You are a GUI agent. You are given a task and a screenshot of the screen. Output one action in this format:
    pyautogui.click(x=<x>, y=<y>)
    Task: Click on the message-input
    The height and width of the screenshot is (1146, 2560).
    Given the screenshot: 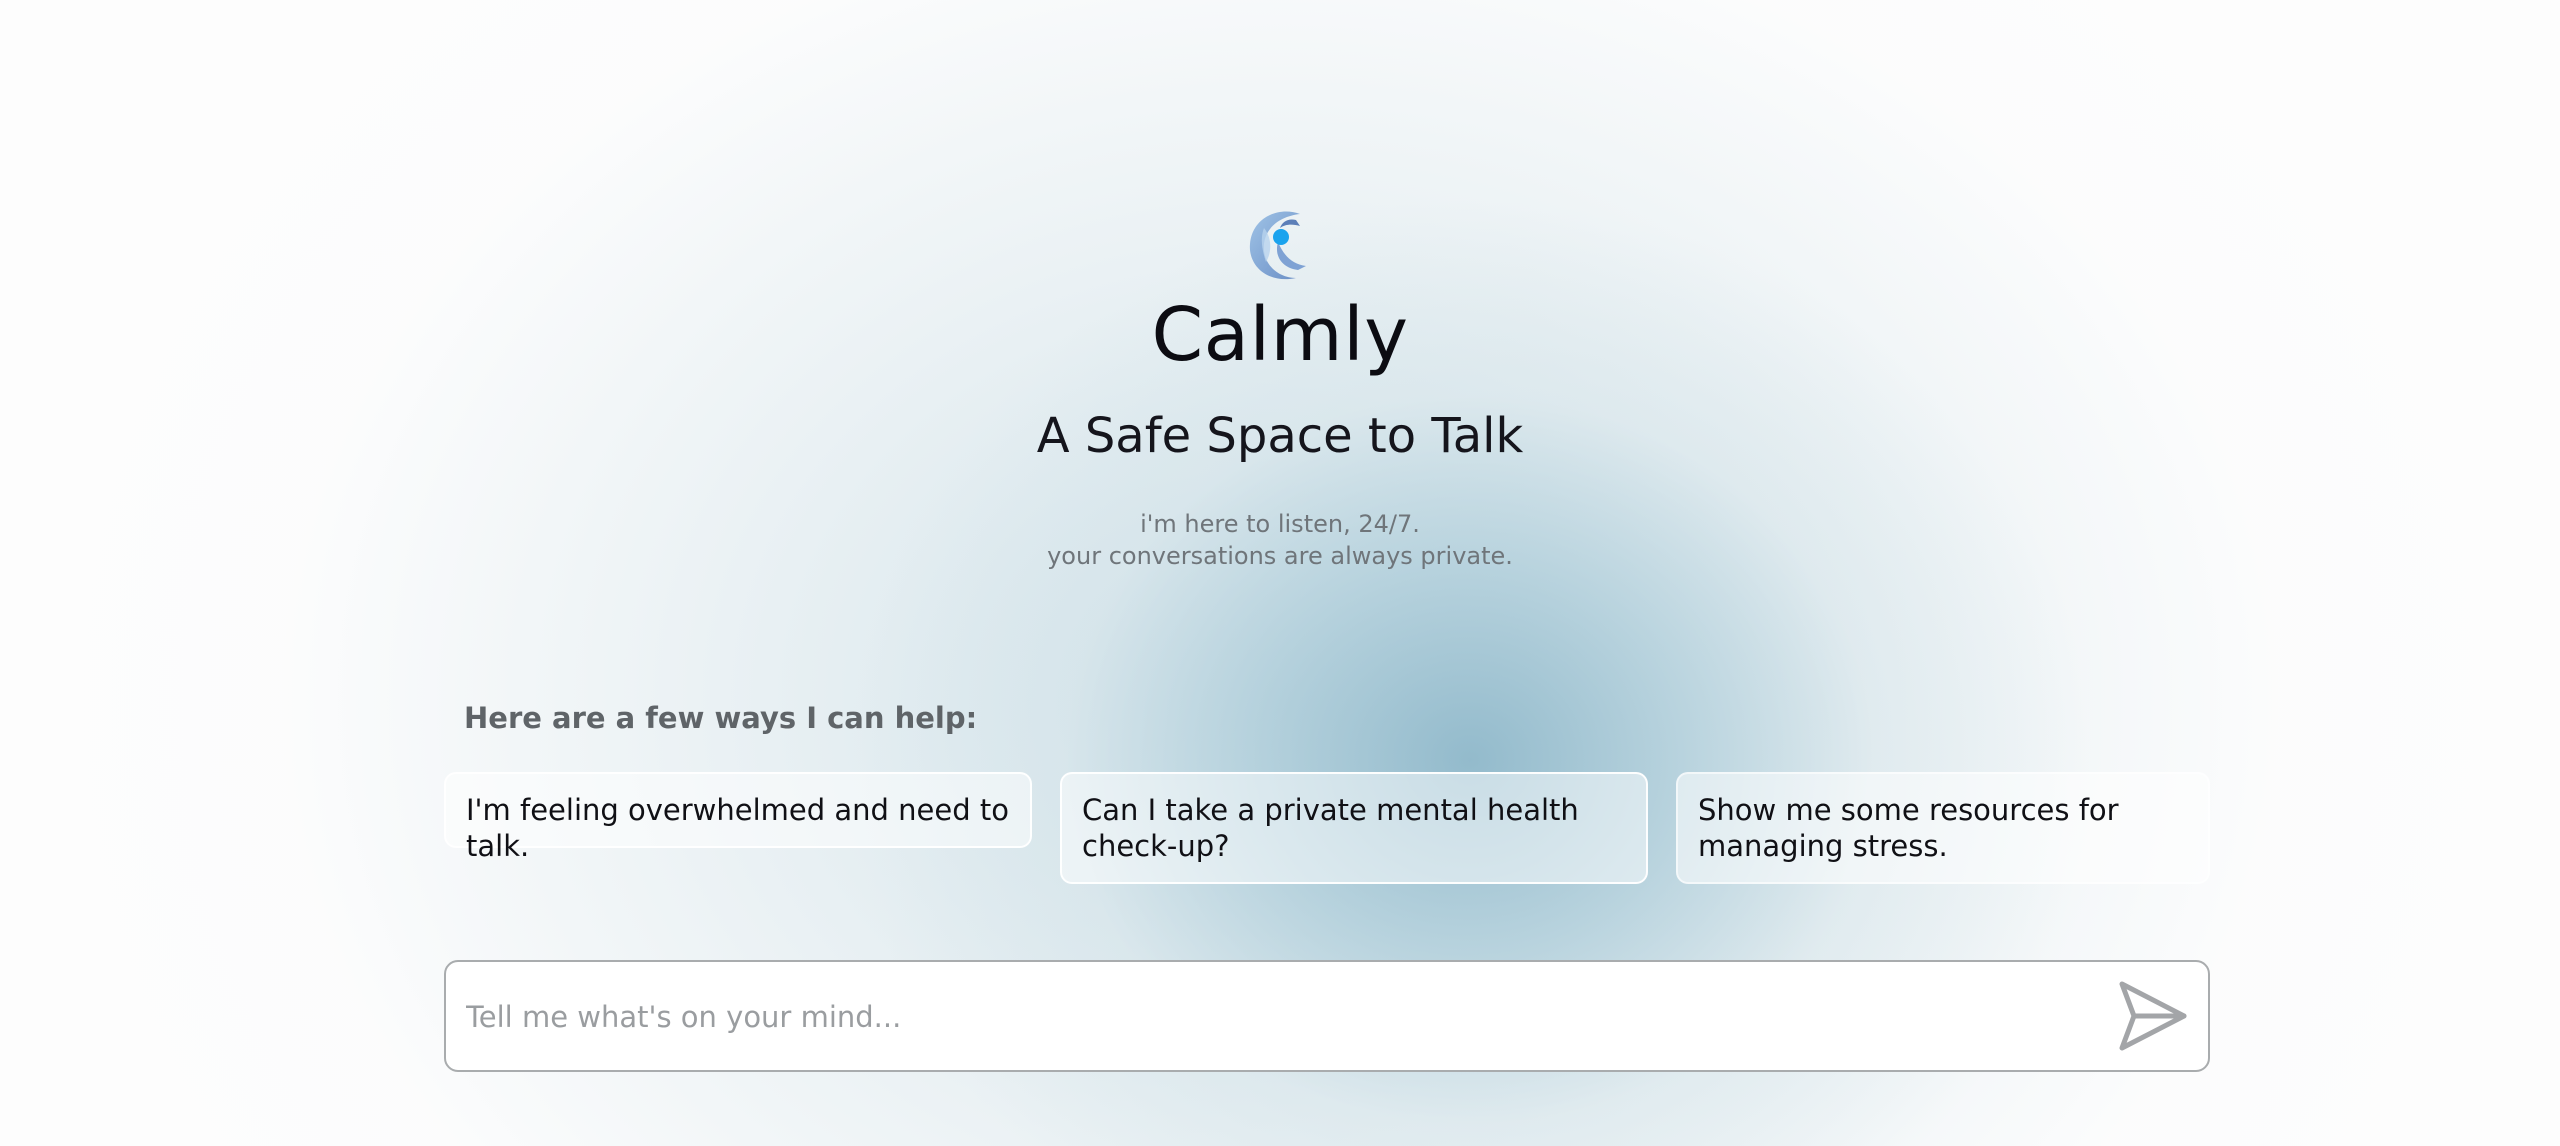 What is the action you would take?
    pyautogui.click(x=1276, y=1017)
    